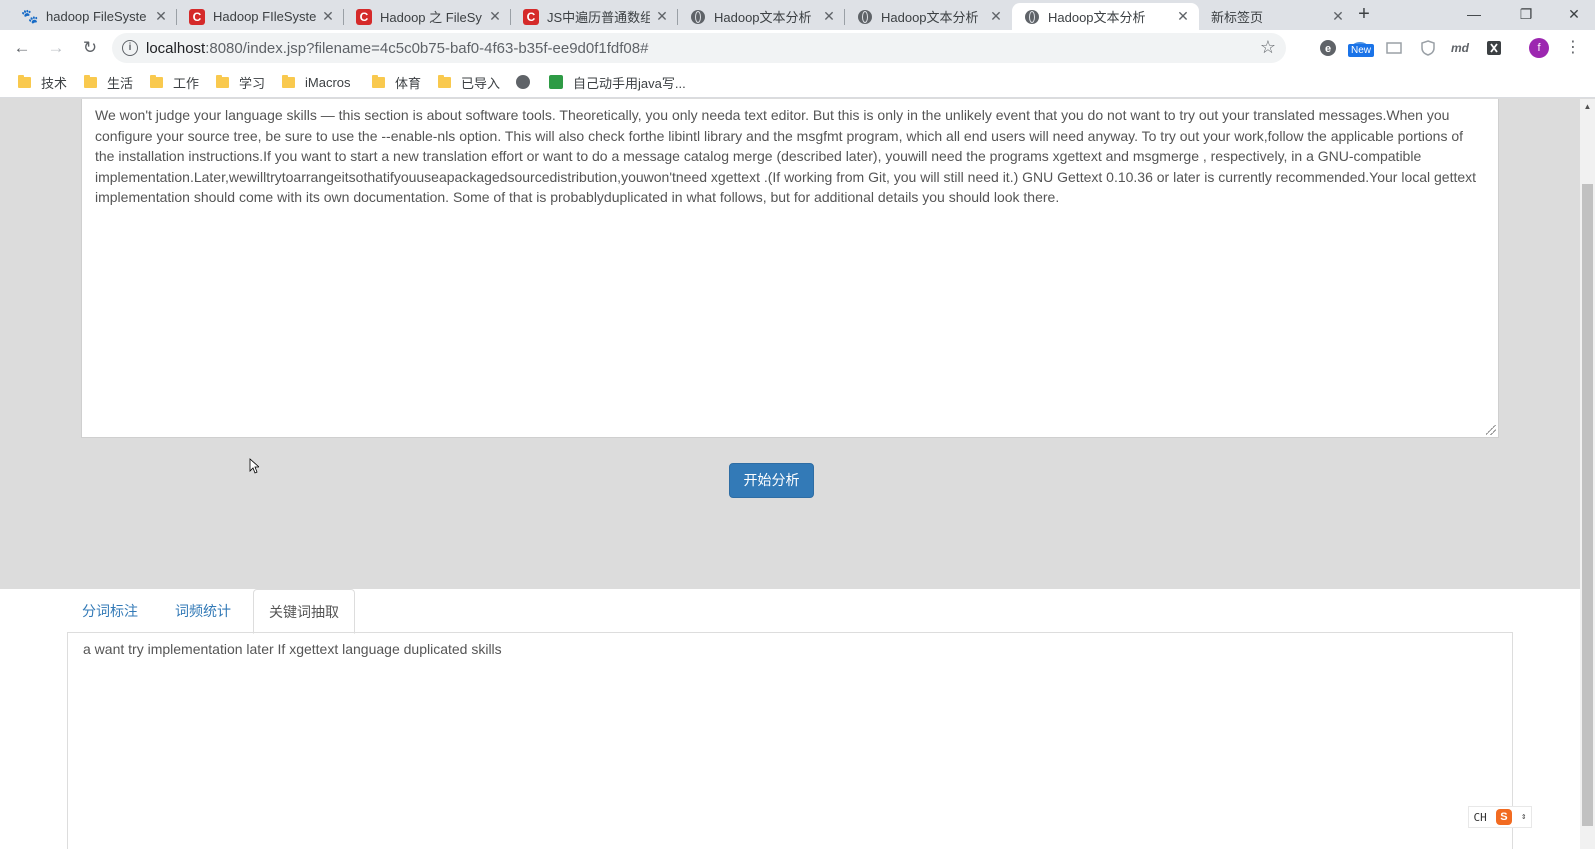 The height and width of the screenshot is (849, 1595). Describe the element at coordinates (1526, 14) in the screenshot. I see `restore-icon: ❐` at that location.